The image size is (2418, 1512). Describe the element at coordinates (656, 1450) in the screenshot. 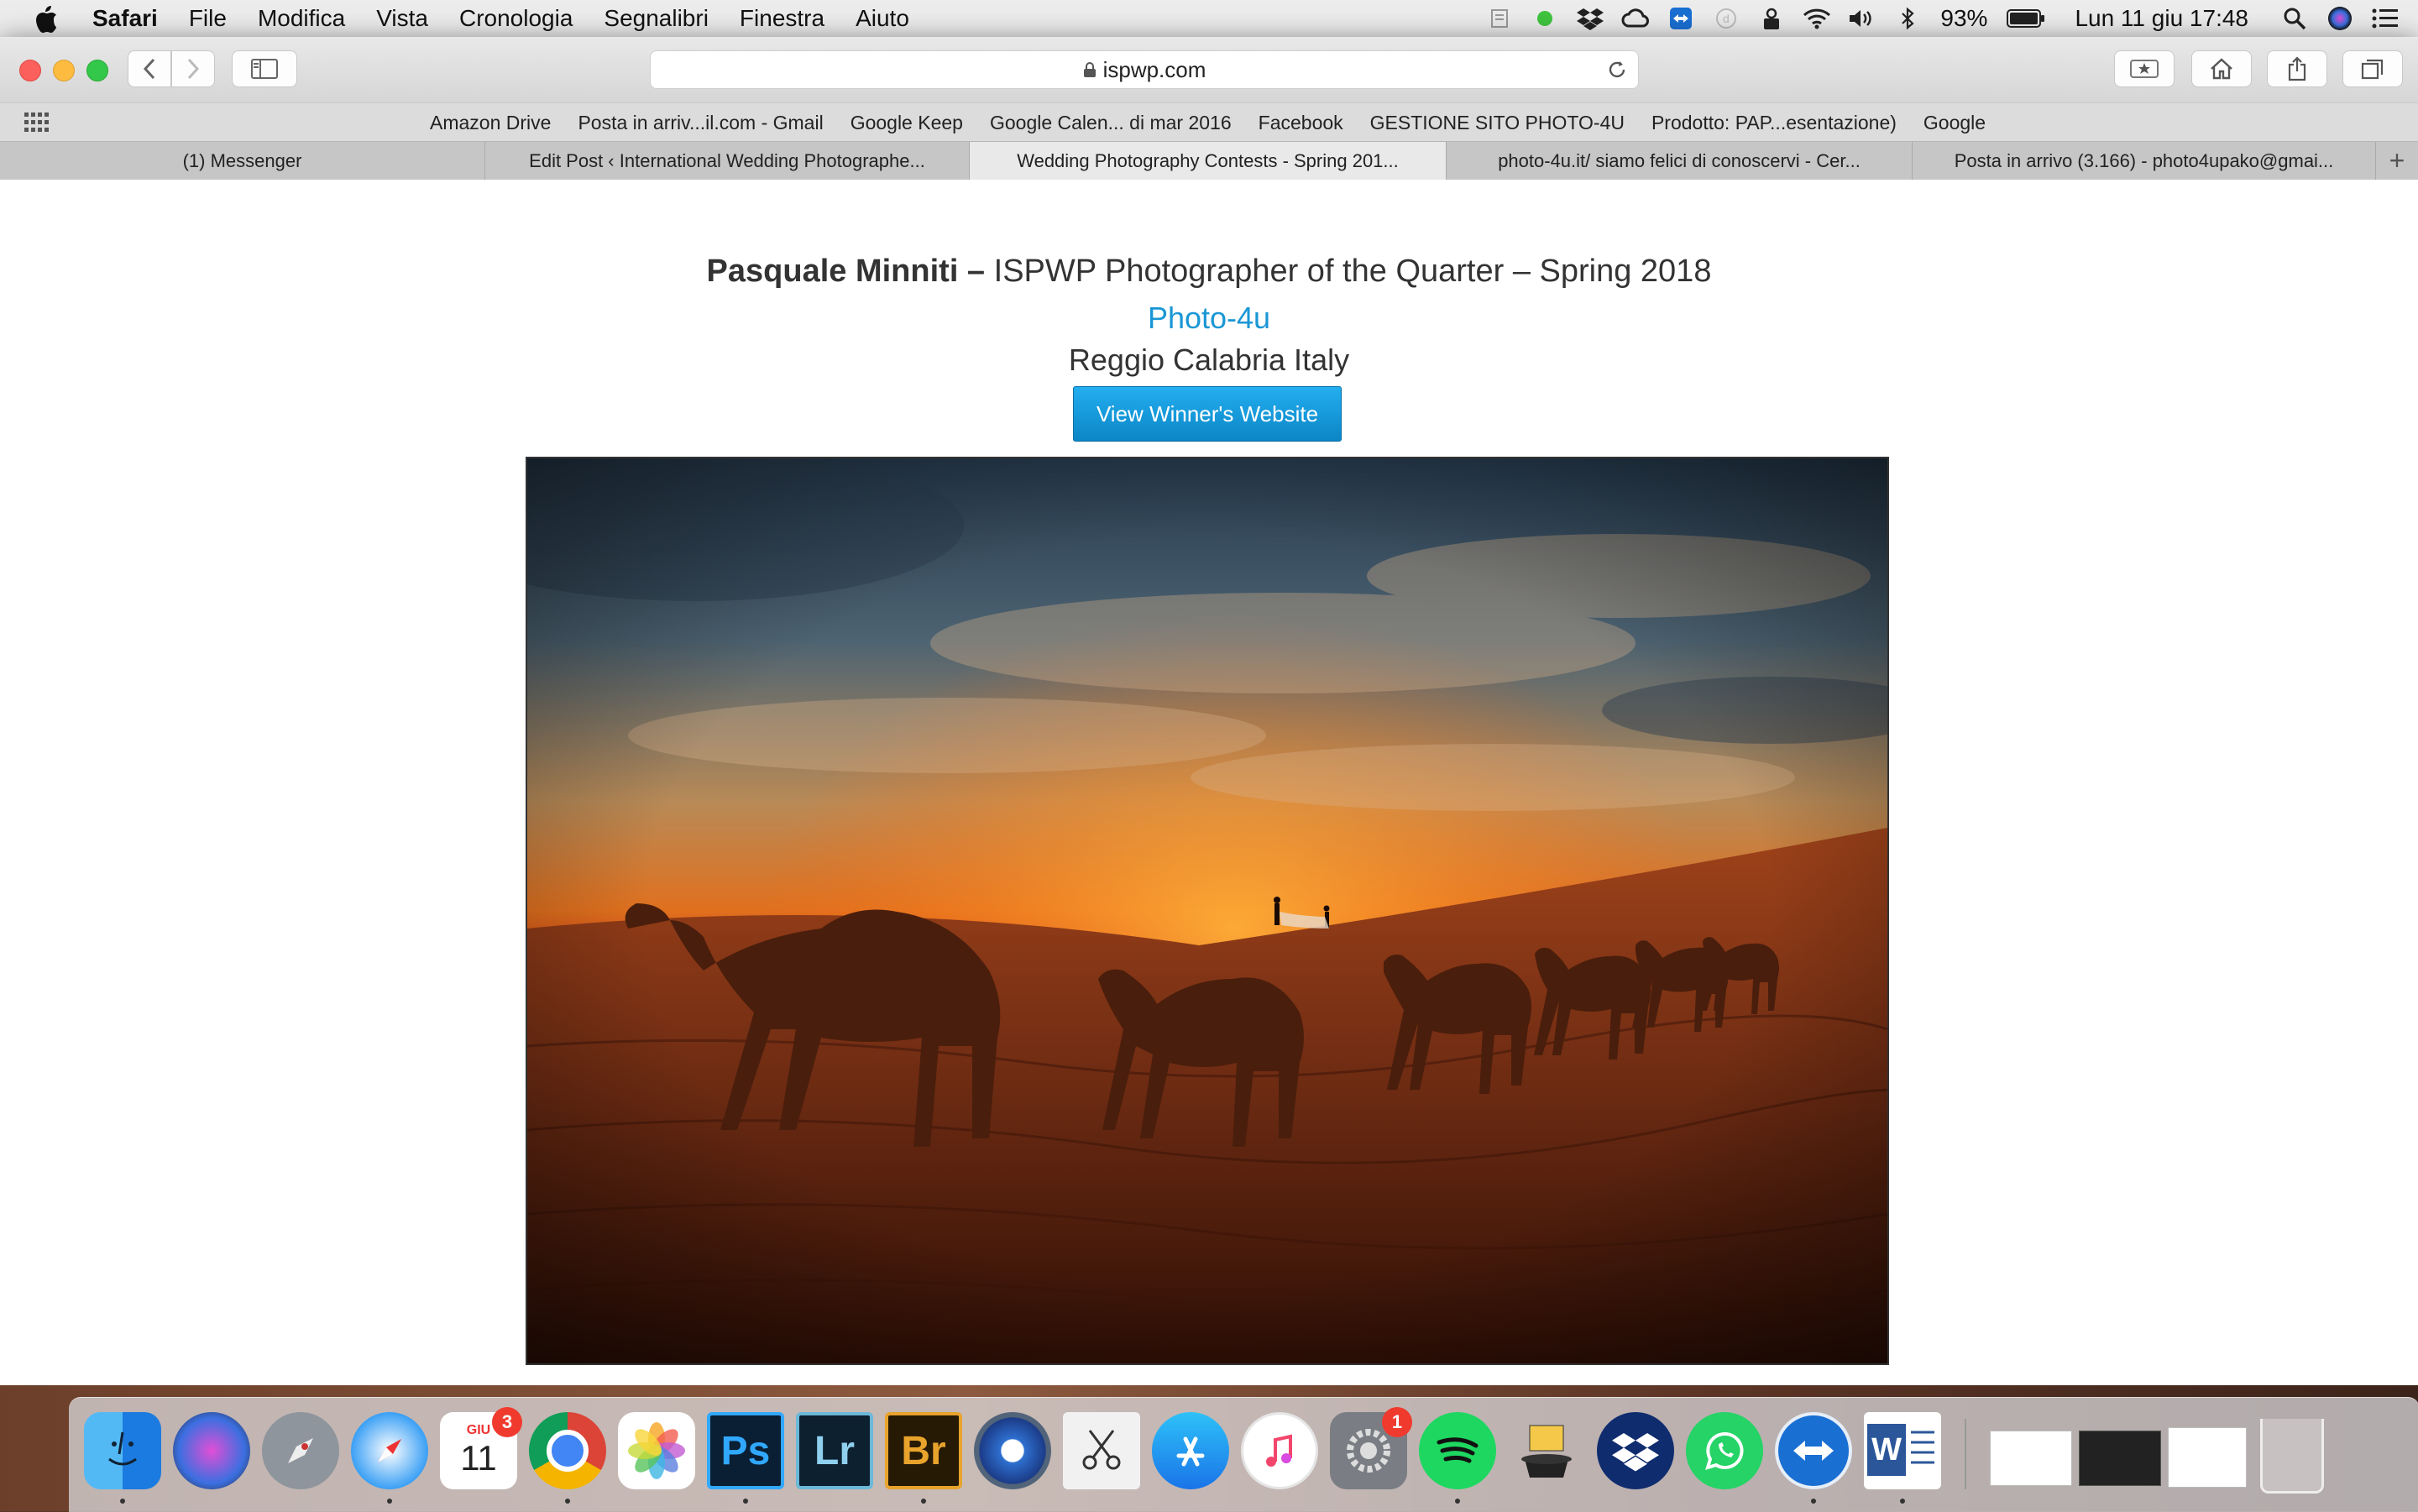

I see `dock-photos-icon` at that location.